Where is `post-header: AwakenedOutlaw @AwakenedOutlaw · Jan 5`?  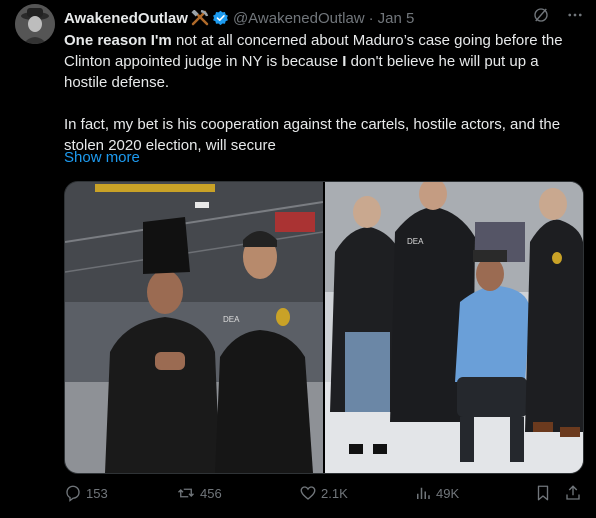 post-header: AwakenedOutlaw @AwakenedOutlaw · Jan 5 is located at coordinates (325, 18).